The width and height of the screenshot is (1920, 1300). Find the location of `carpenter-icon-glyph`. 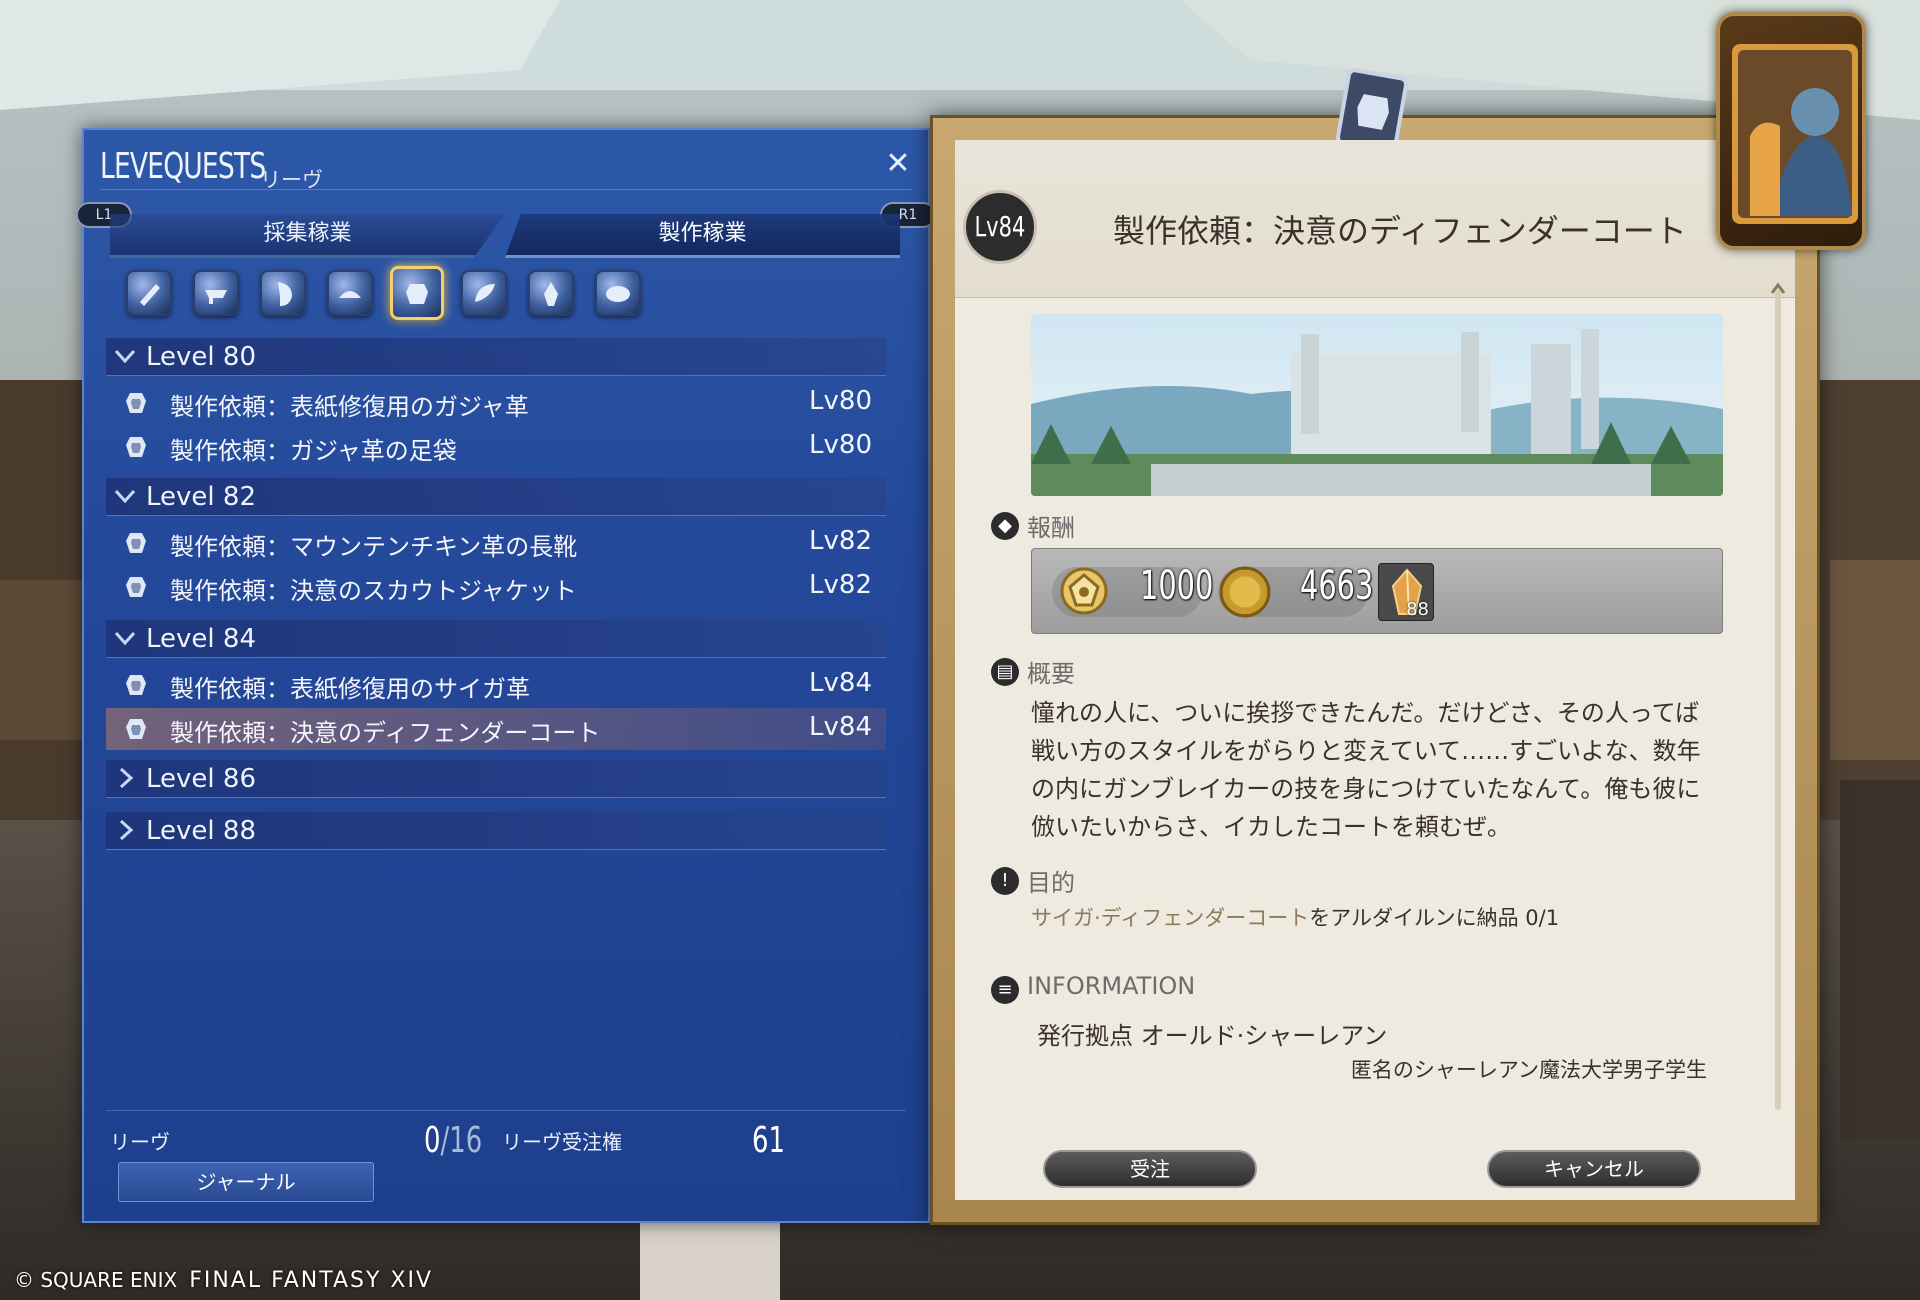

carpenter-icon-glyph is located at coordinates (150, 295).